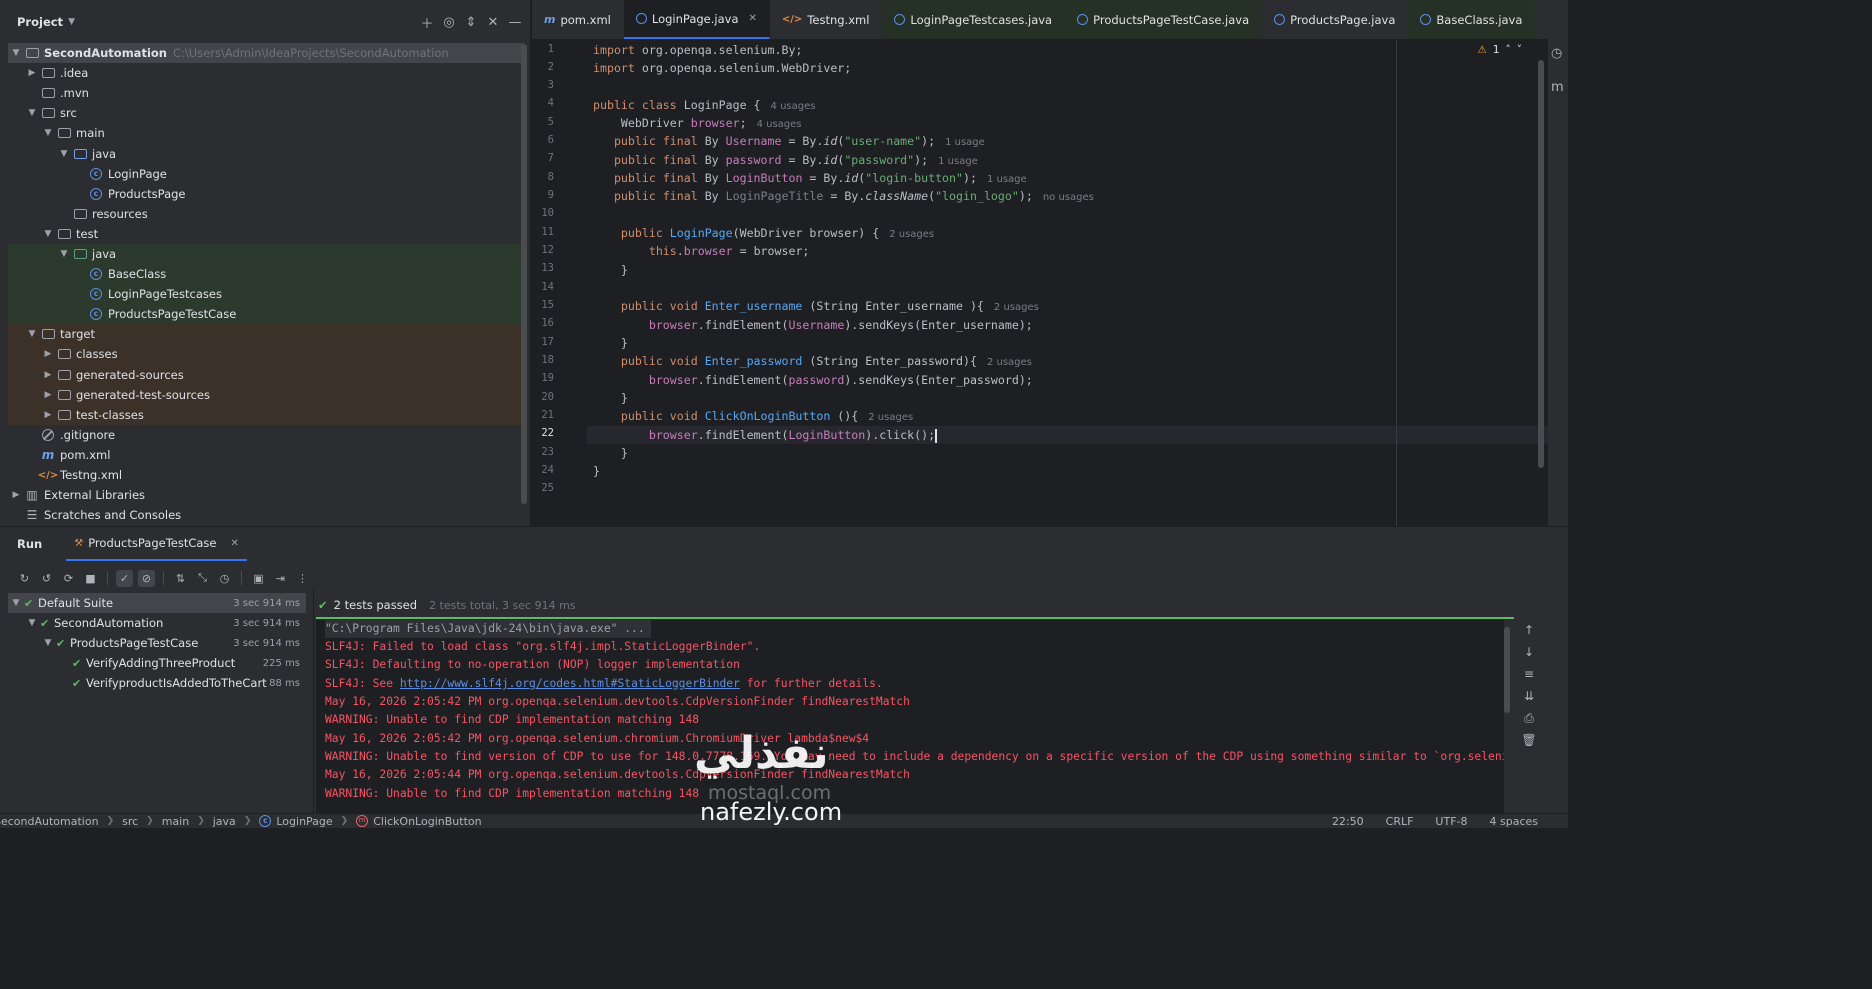  What do you see at coordinates (266, 435) in the screenshot?
I see `tree-item-gitignore: .gitignore` at bounding box center [266, 435].